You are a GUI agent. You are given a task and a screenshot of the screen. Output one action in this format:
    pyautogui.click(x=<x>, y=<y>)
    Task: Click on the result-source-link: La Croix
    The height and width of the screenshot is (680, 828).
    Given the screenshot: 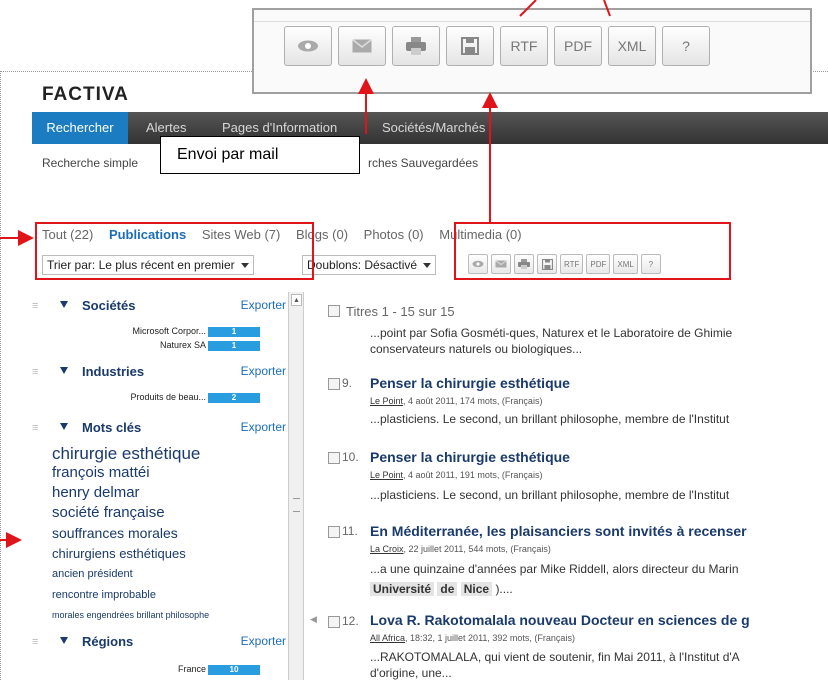 What is the action you would take?
    pyautogui.click(x=387, y=549)
    